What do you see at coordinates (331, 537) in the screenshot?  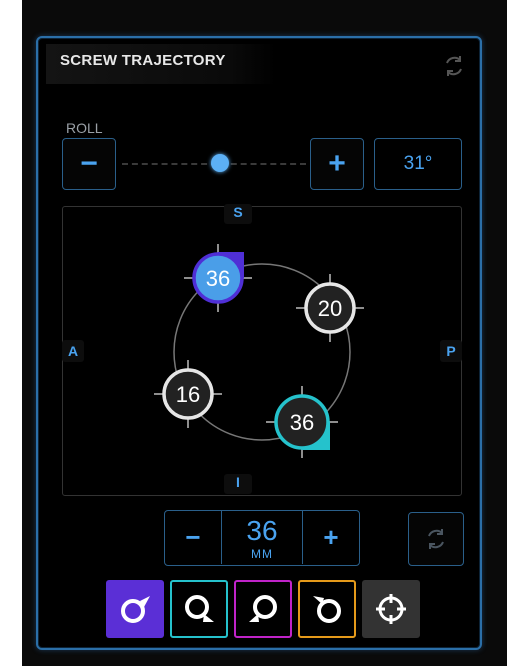 I see `depth-increase-button: +` at bounding box center [331, 537].